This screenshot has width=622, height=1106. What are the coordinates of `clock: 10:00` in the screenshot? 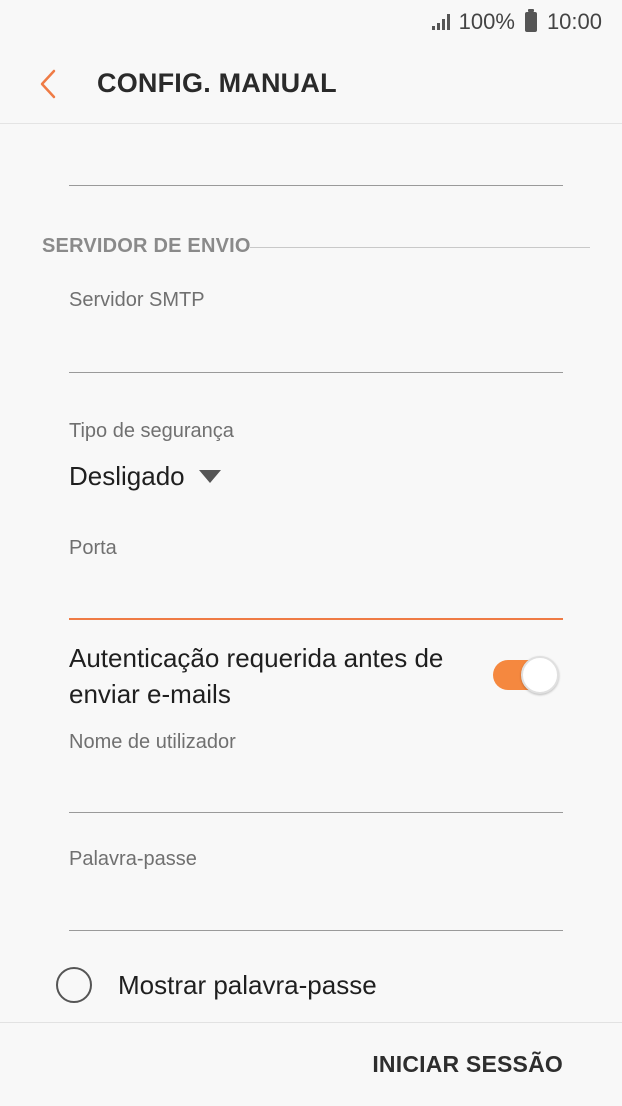 It's located at (574, 21).